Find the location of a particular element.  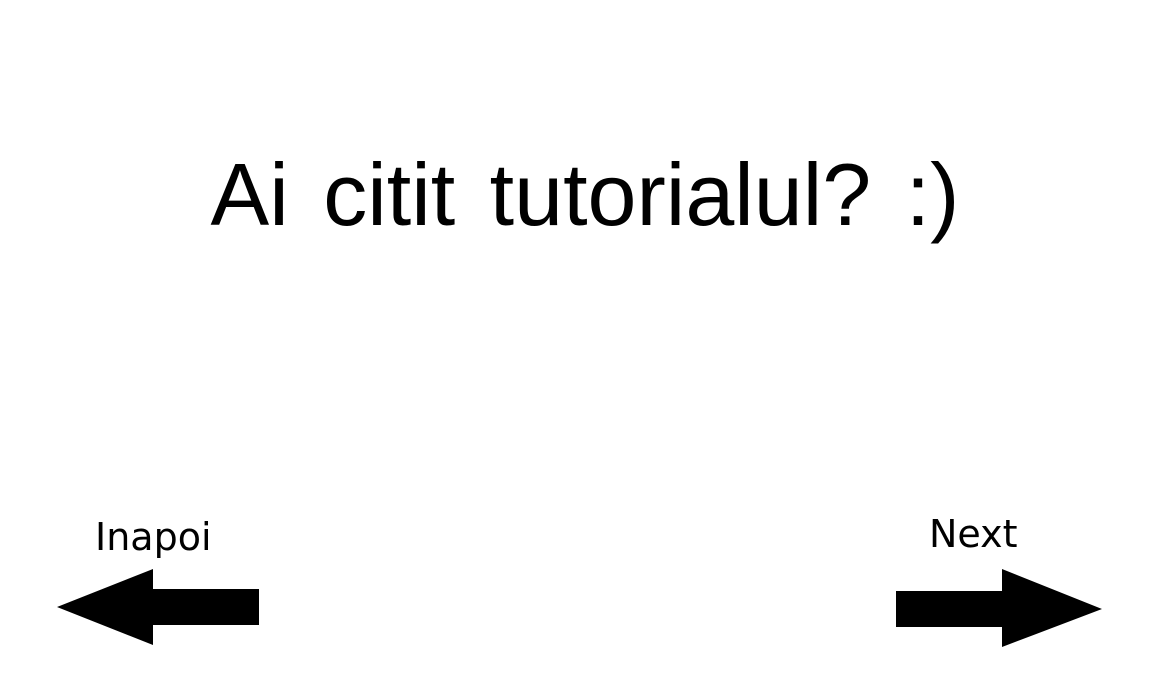

arrow-left-icon is located at coordinates (158, 607).